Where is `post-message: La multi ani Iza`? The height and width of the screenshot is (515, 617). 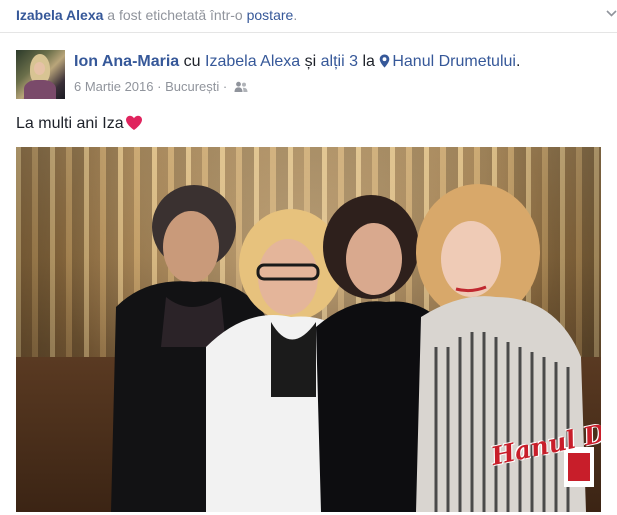 post-message: La multi ani Iza is located at coordinates (79, 124).